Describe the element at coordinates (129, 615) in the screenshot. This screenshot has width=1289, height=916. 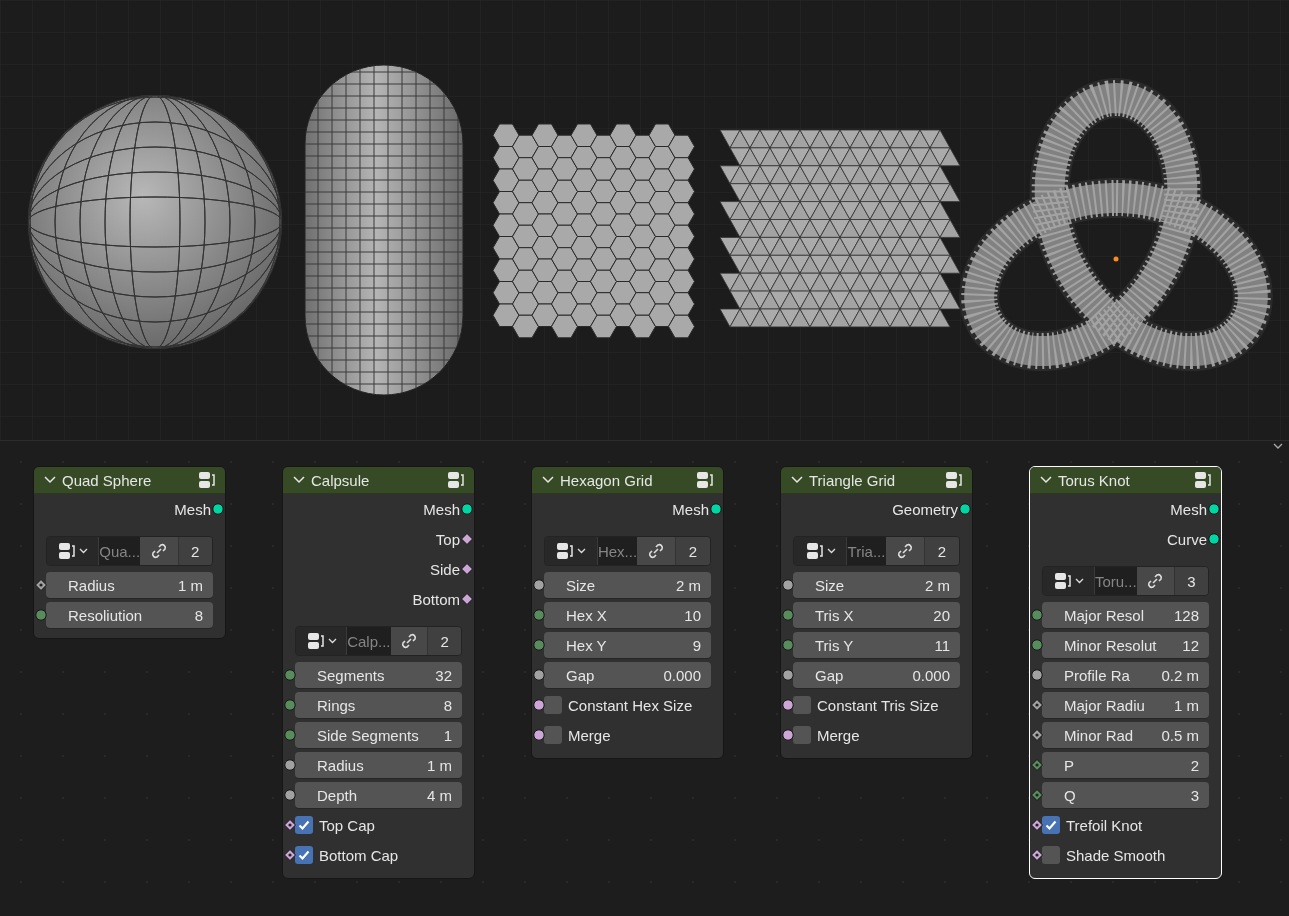
I see `number-field: Resoliution 8` at that location.